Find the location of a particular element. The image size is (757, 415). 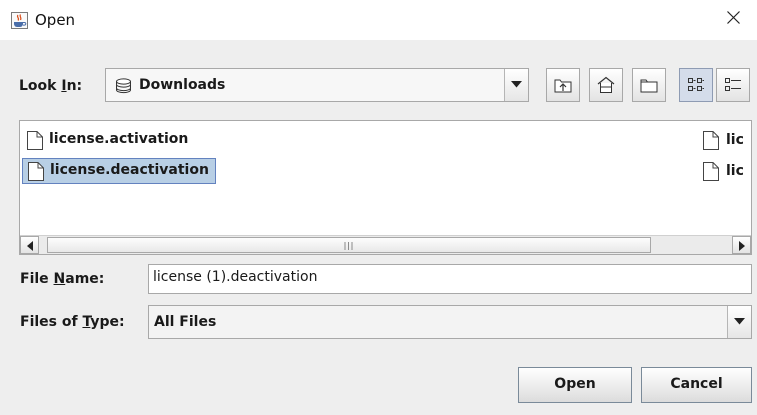

chevron-right-icon is located at coordinates (742, 246).